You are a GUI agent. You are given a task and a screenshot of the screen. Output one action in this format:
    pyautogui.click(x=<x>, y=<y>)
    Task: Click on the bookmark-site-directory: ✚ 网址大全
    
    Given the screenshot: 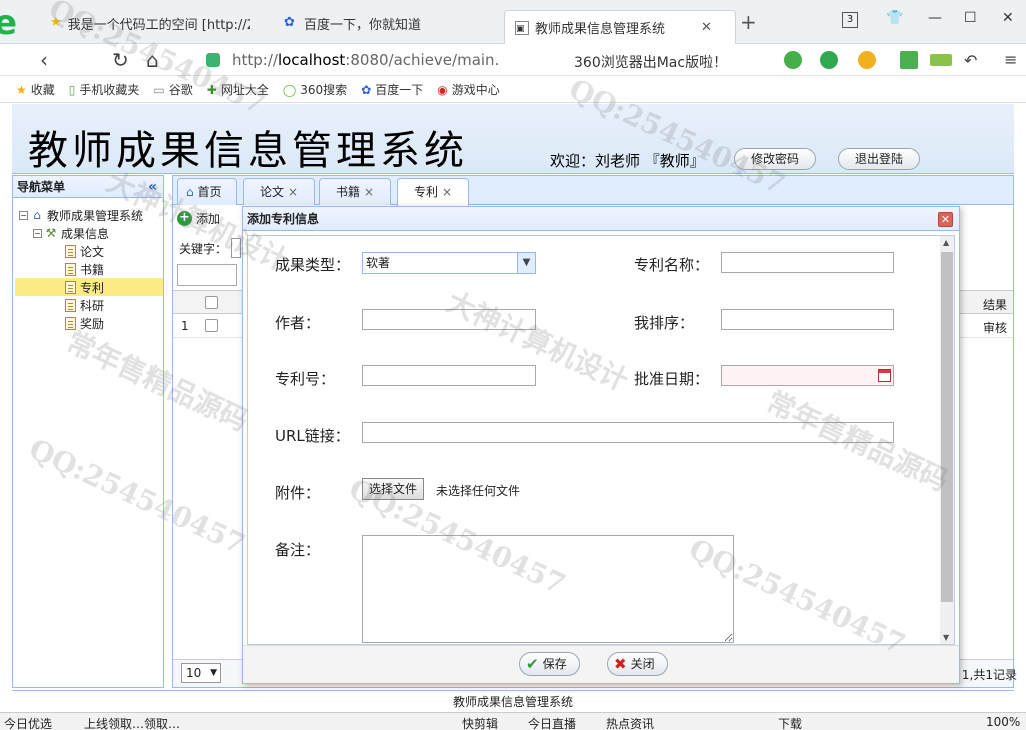 What is the action you would take?
    pyautogui.click(x=238, y=89)
    